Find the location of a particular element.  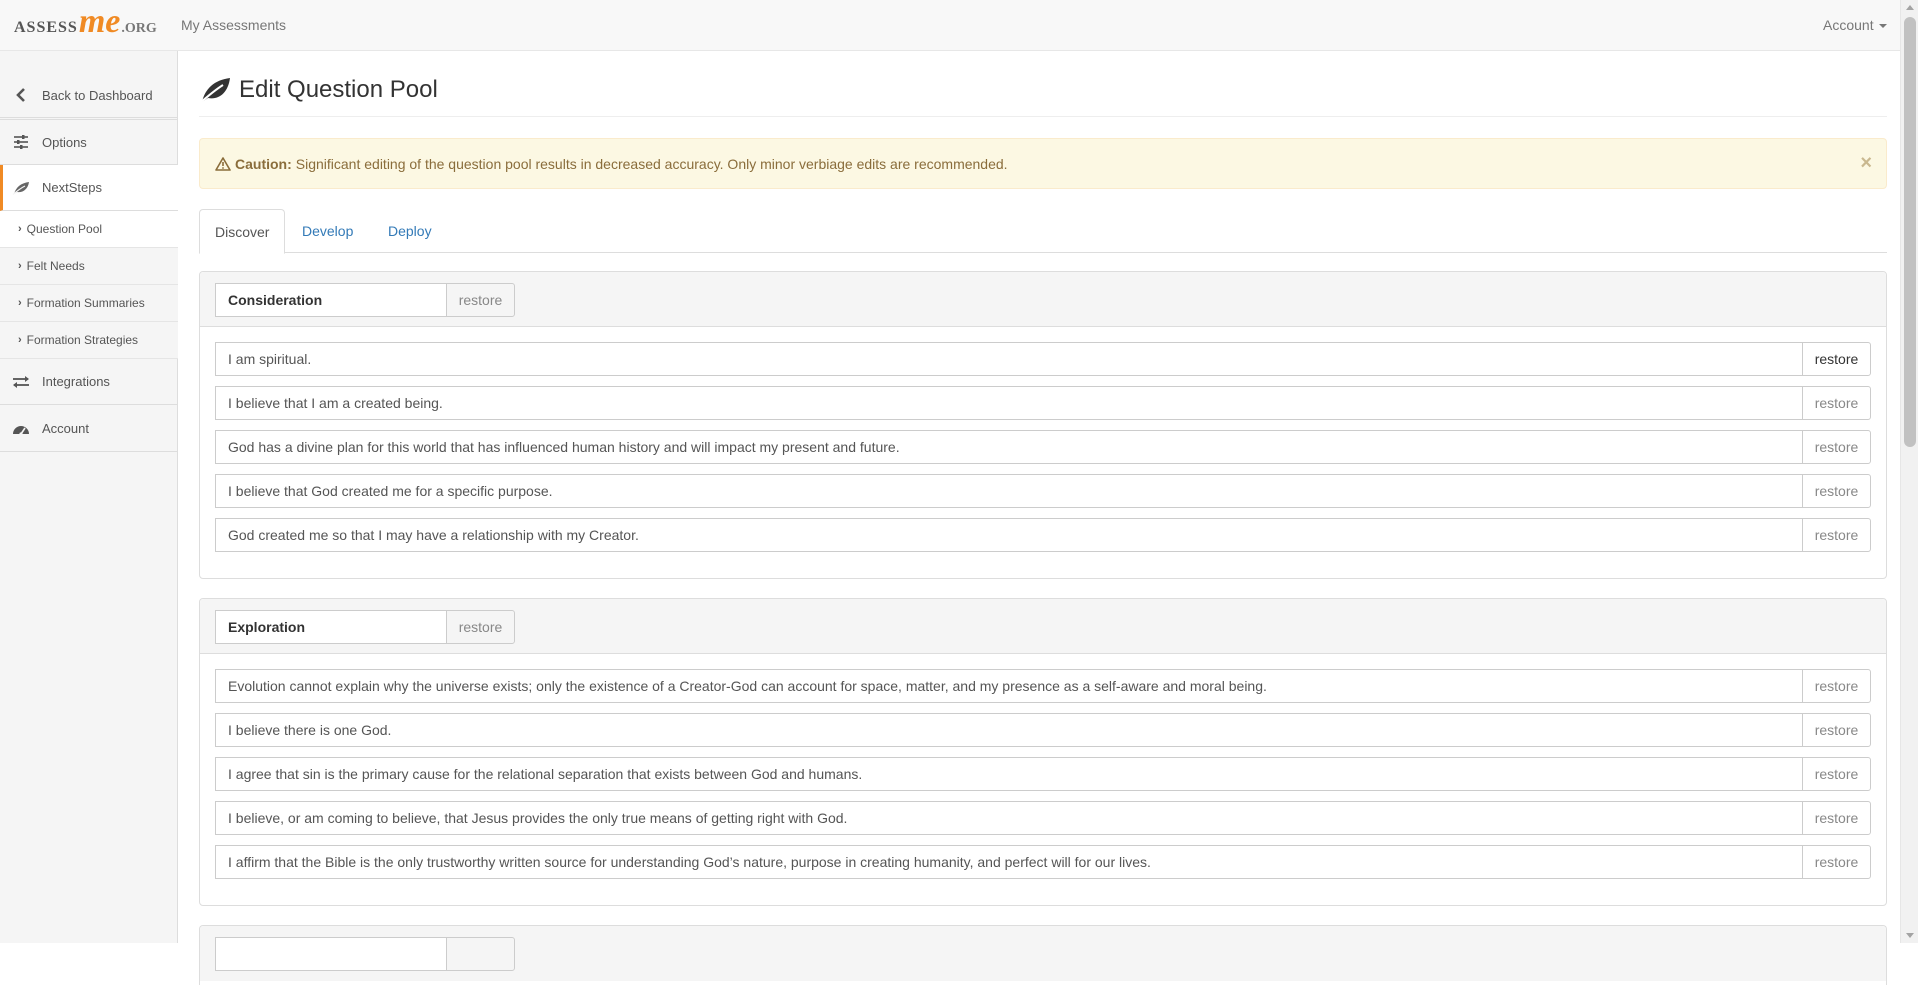

sidebar-subitem-formation-summaries: › Formation Summaries is located at coordinates (89, 303).